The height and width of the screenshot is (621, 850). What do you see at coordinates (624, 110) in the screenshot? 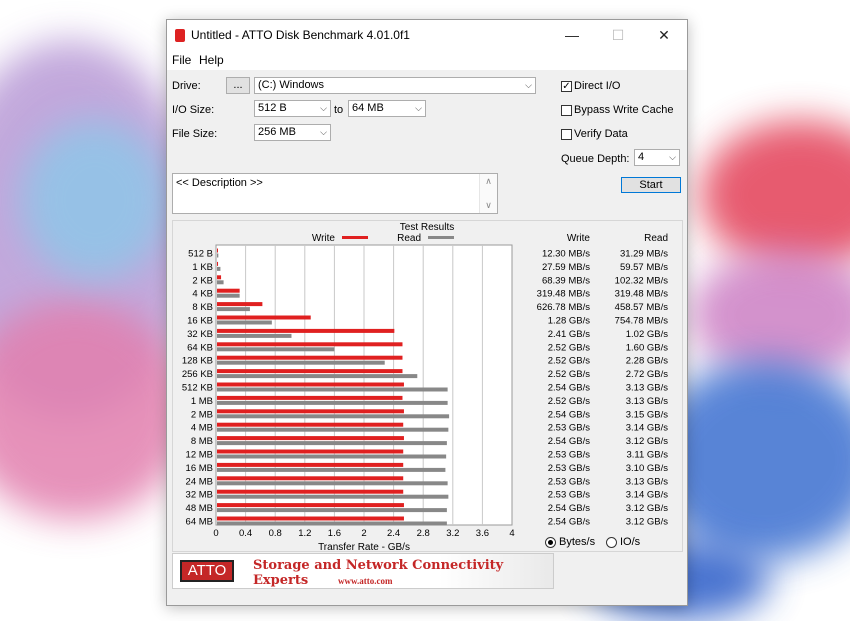
I see `bypass-write-cache-label: Bypass Write Cache` at bounding box center [624, 110].